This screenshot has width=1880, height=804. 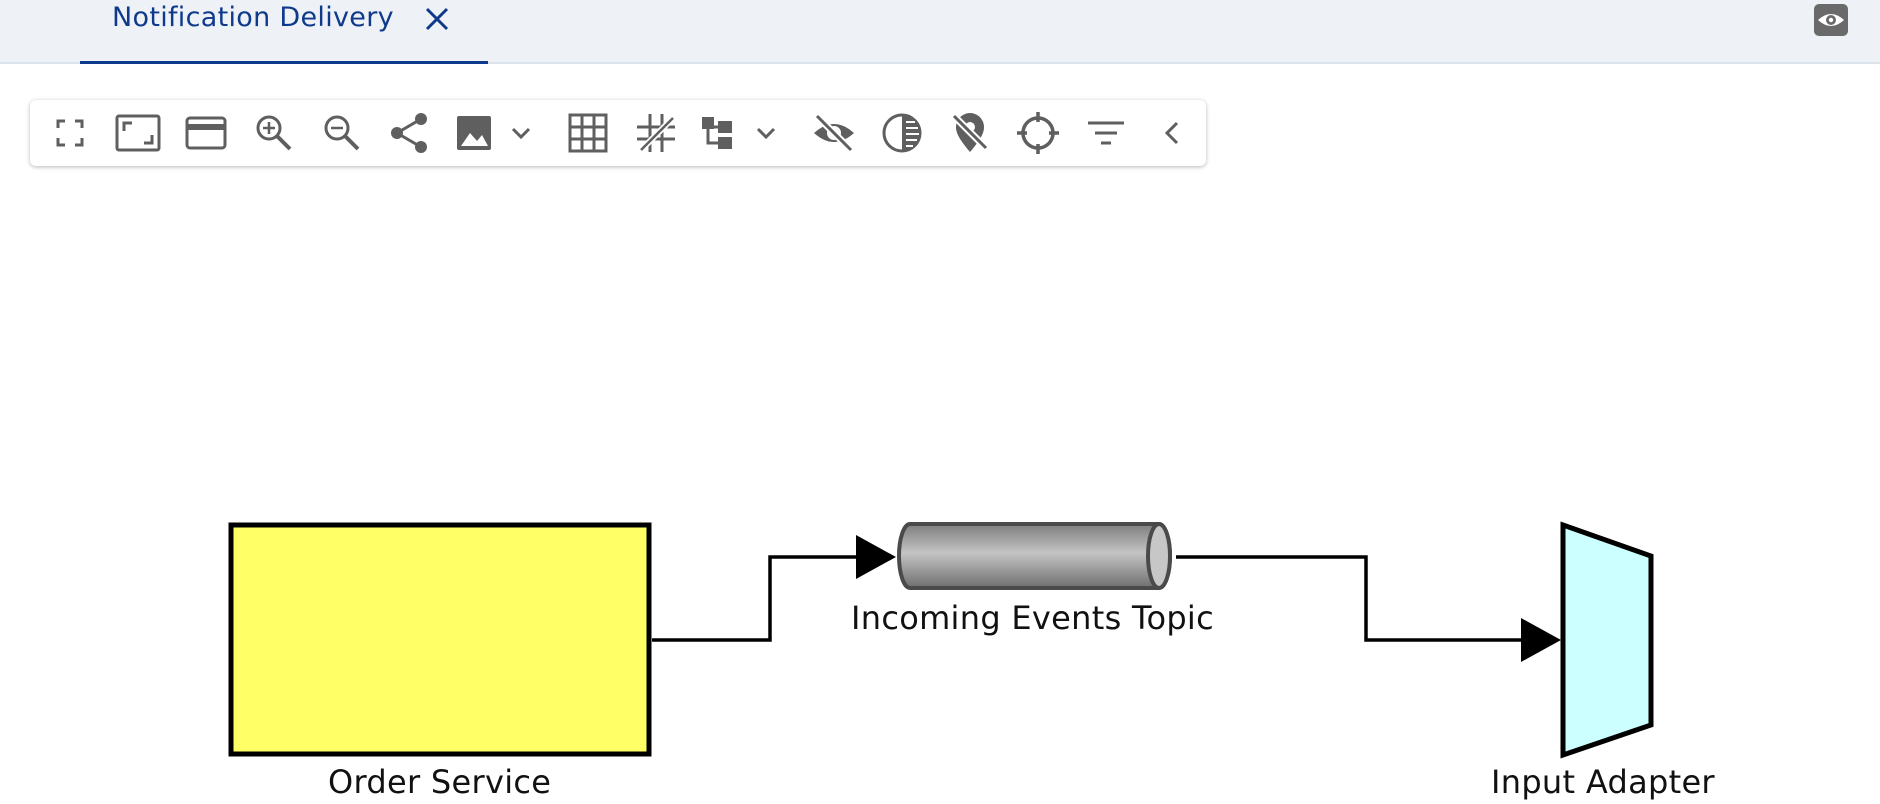 I want to click on contrast-button, so click(x=902, y=133).